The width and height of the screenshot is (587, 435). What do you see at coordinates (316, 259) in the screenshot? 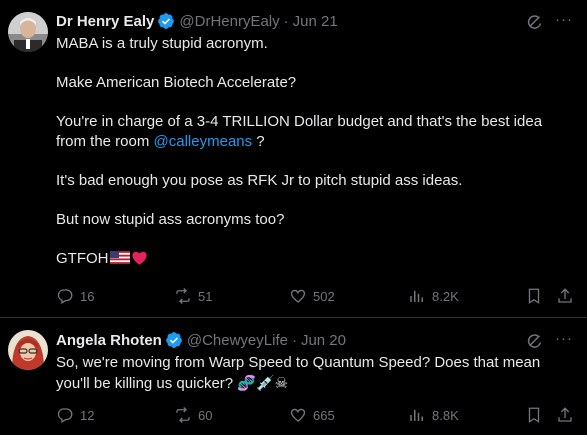
I see `tweet-paragraph: GTFOH🇺🇸❤` at bounding box center [316, 259].